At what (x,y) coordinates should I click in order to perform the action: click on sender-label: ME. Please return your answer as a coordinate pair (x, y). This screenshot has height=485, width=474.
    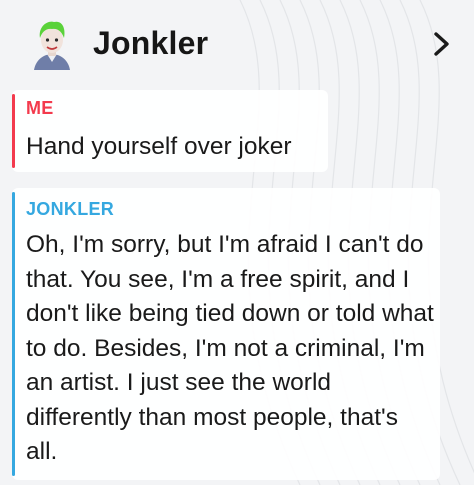
    Looking at the image, I should click on (40, 108).